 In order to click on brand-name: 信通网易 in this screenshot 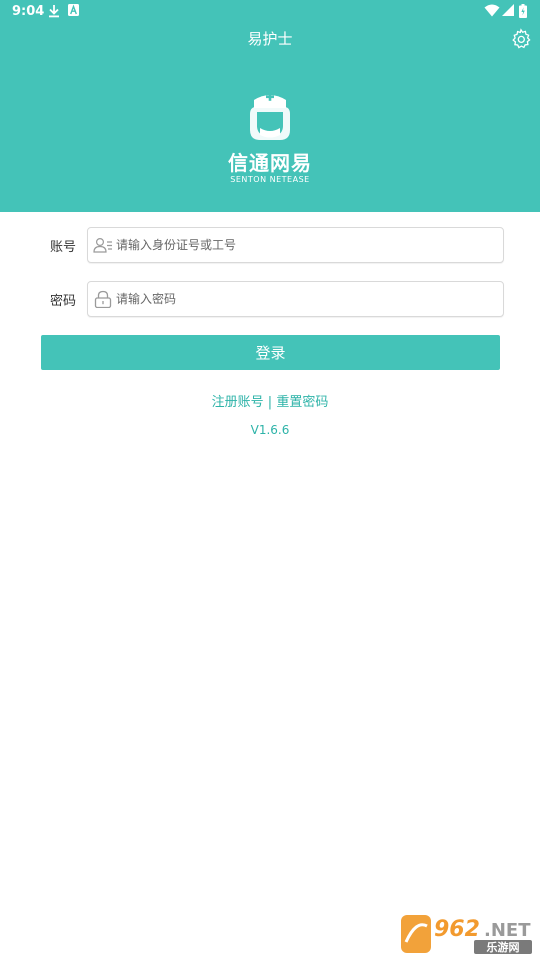, I will do `click(270, 163)`.